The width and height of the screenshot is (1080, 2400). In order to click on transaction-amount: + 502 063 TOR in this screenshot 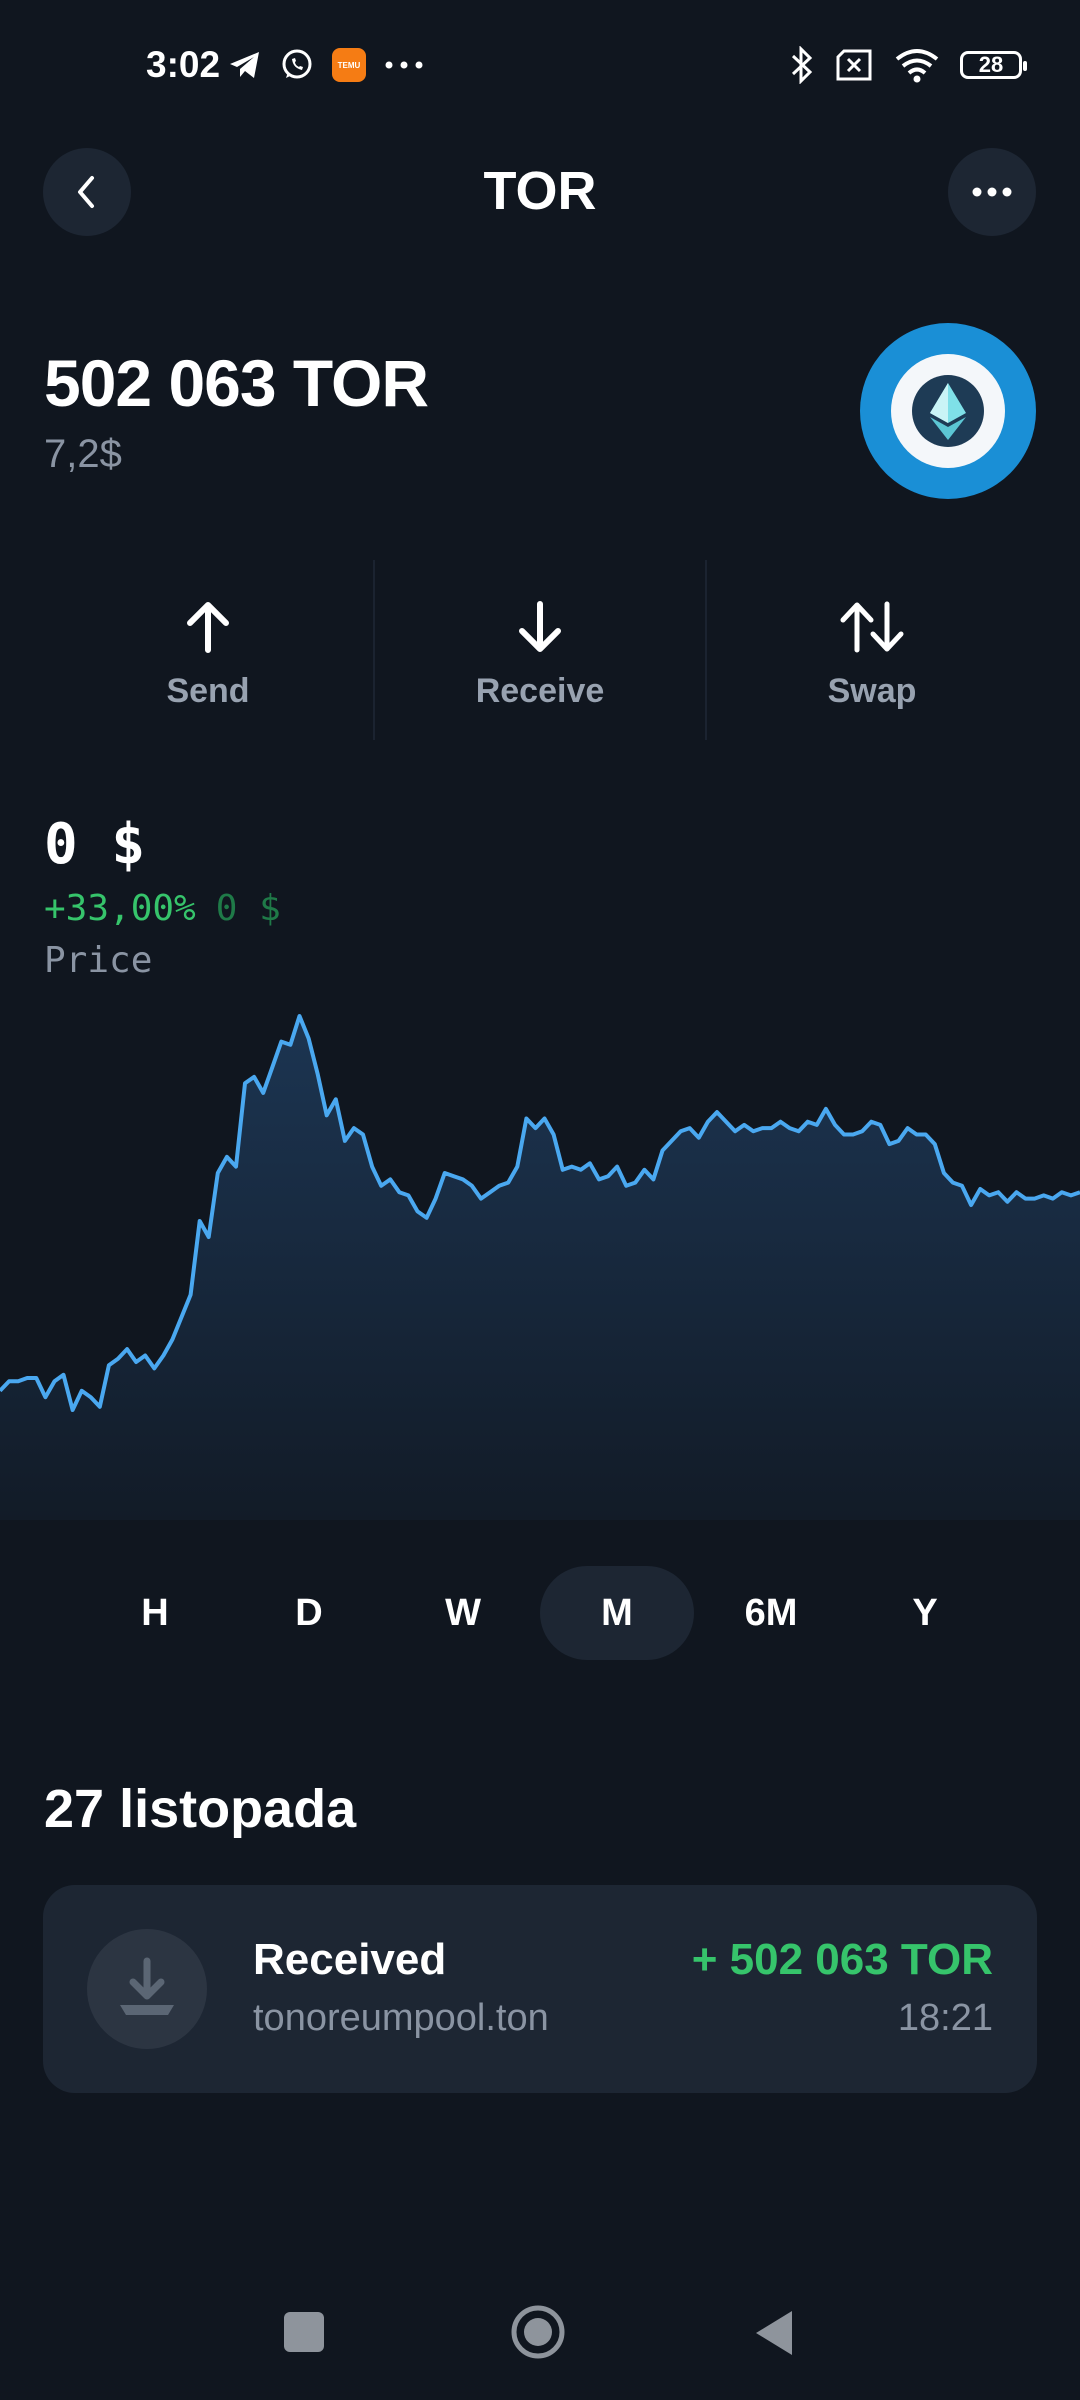, I will do `click(842, 1959)`.